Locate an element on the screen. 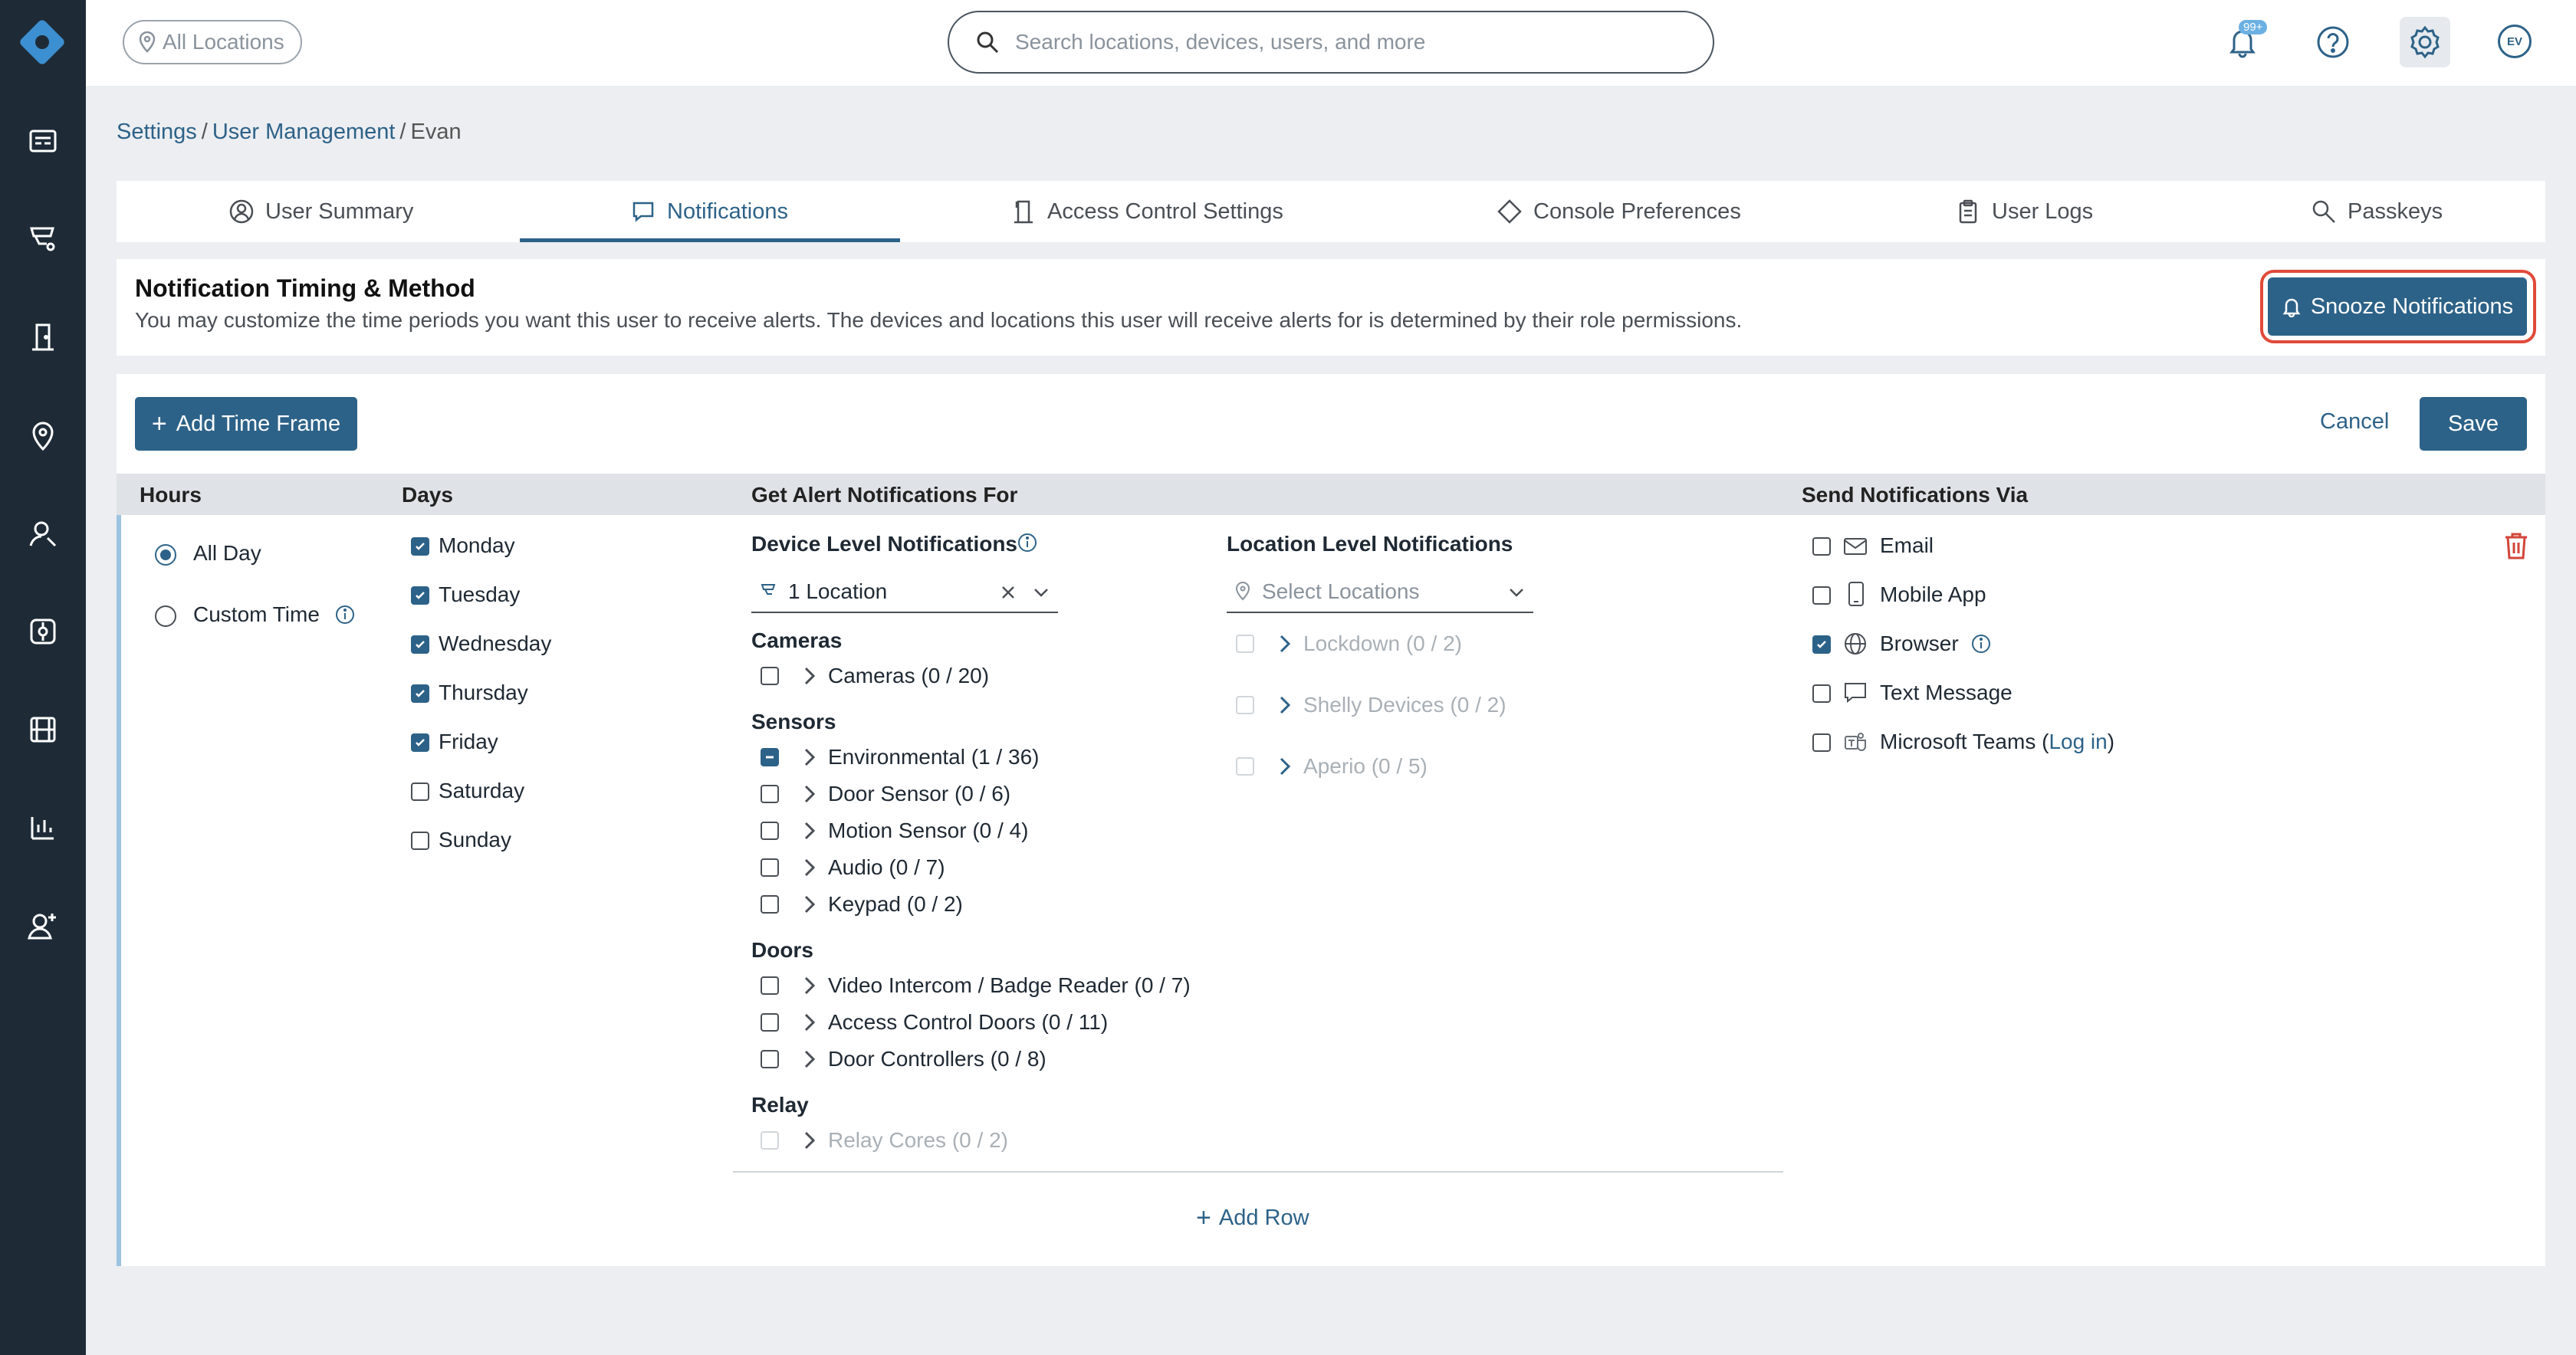 Image resolution: width=2576 pixels, height=1355 pixels. email-checkbox is located at coordinates (1822, 546).